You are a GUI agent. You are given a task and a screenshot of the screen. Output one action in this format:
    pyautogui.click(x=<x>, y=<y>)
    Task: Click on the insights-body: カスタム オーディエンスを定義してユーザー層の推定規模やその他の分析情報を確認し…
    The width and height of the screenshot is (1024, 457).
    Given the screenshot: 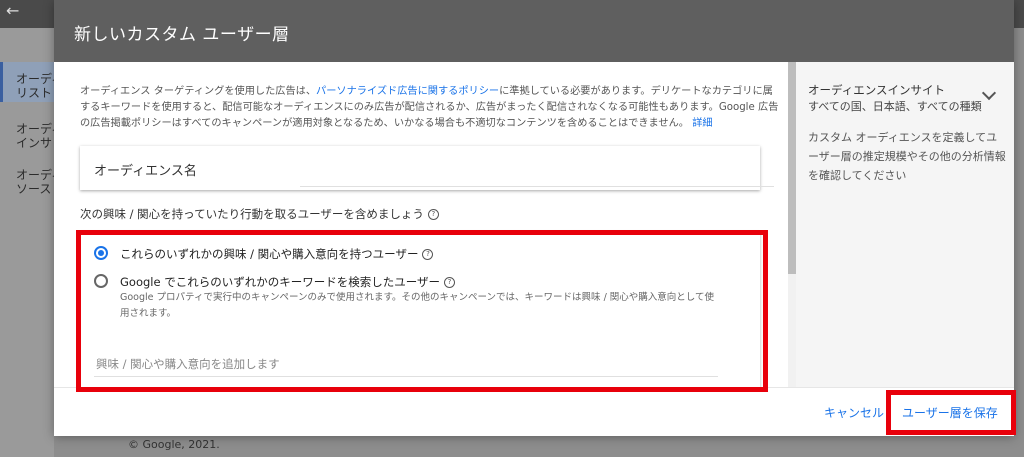 What is the action you would take?
    pyautogui.click(x=907, y=156)
    